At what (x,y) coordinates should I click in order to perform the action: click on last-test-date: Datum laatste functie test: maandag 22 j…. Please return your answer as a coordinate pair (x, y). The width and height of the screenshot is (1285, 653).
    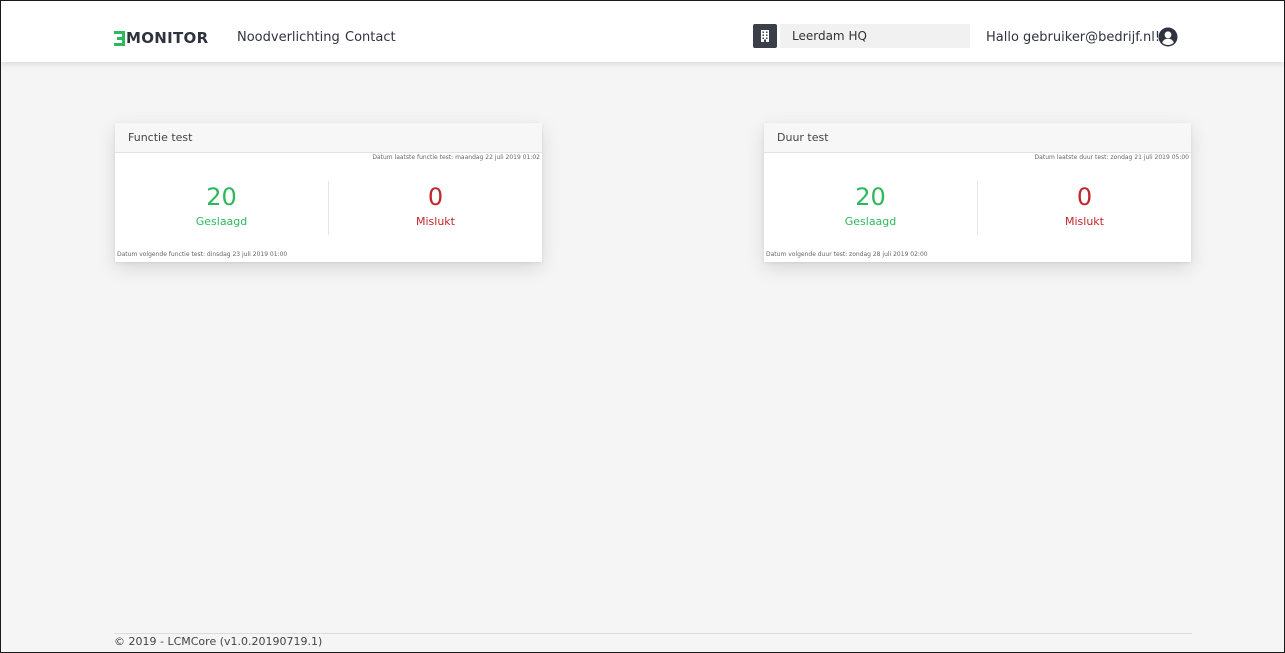
    Looking at the image, I should click on (456, 157).